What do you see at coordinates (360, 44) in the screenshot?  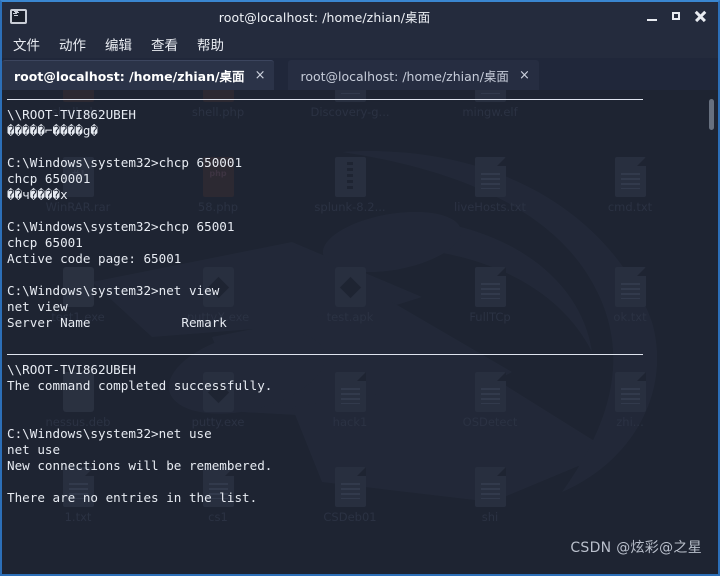 I see `menubar: 文件 动作 编辑 查看 帮助` at bounding box center [360, 44].